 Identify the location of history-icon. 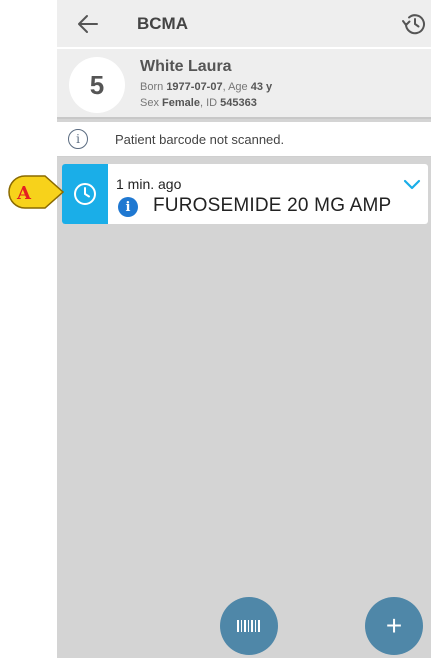
(413, 24).